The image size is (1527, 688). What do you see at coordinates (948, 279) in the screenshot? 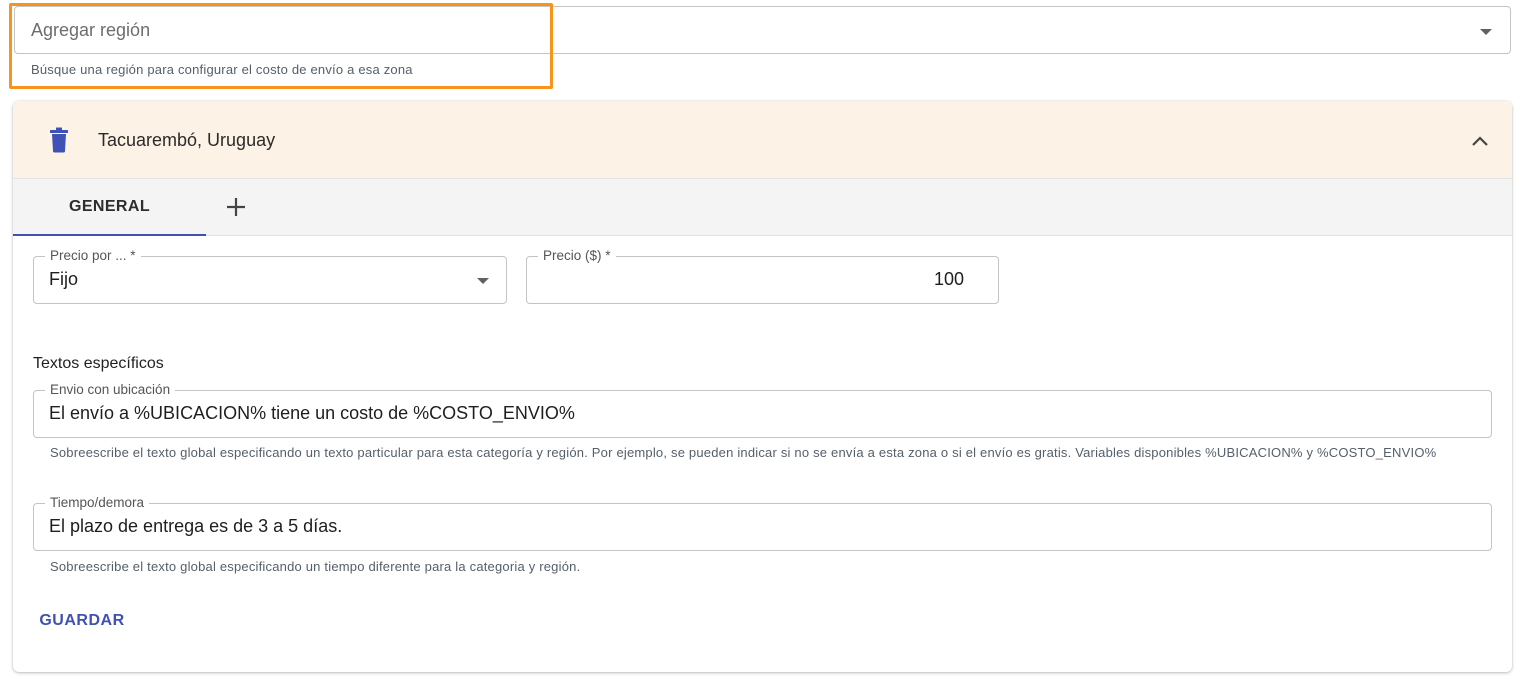
I see `precio-value: 100` at bounding box center [948, 279].